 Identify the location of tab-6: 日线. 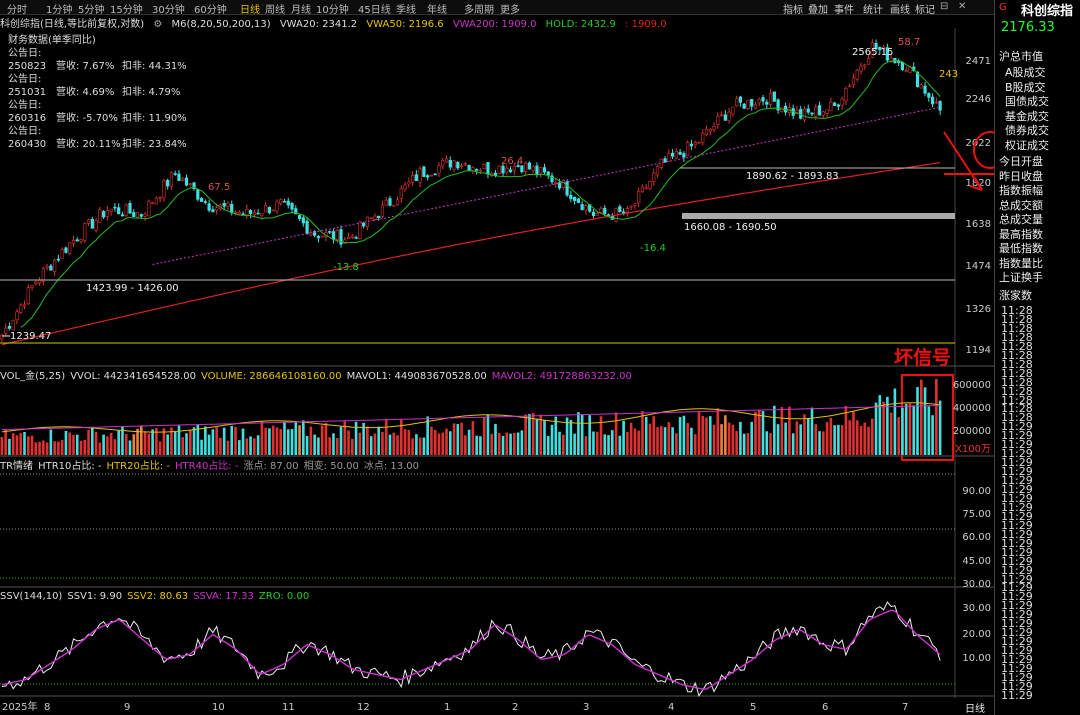
(250, 8).